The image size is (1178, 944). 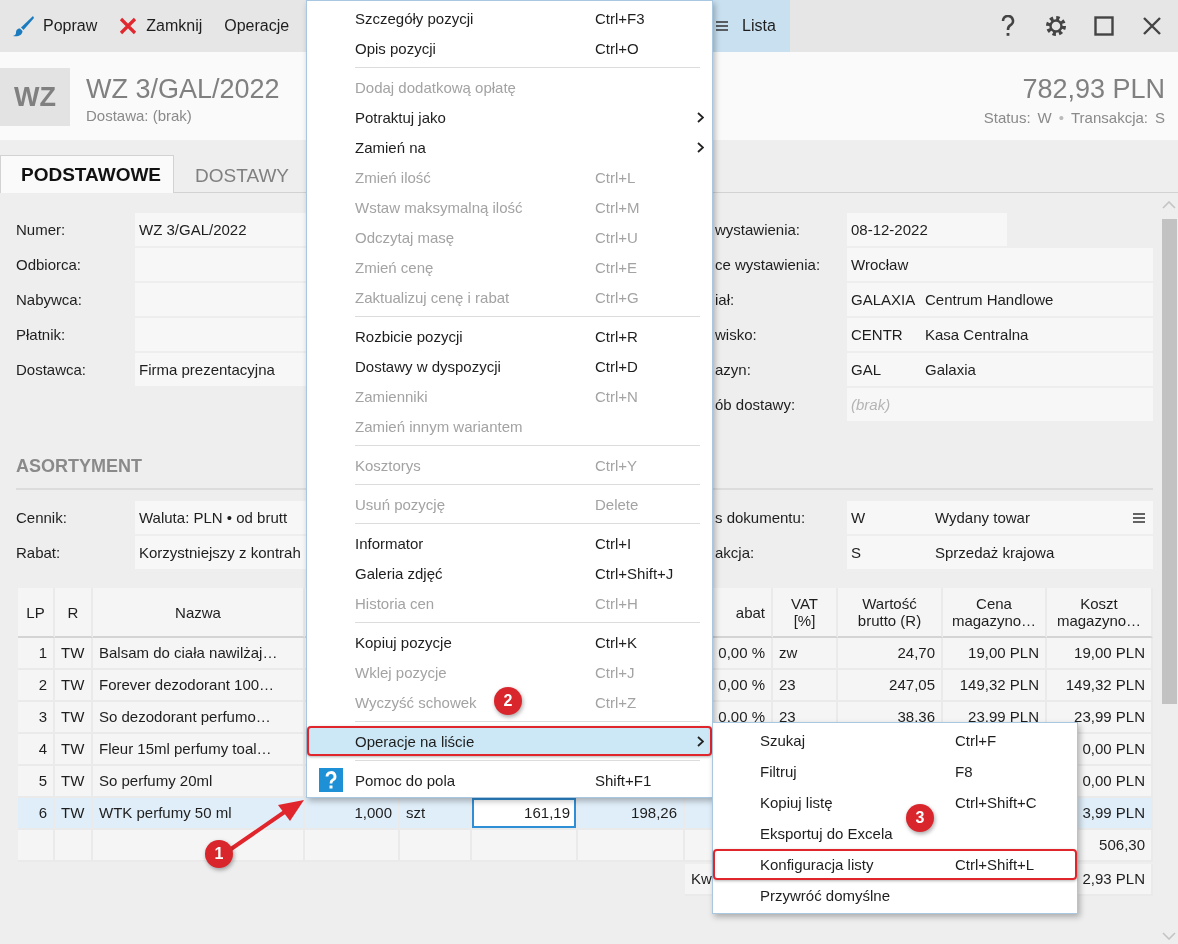 What do you see at coordinates (884, 300) in the screenshot?
I see `code-text: GALAXIA` at bounding box center [884, 300].